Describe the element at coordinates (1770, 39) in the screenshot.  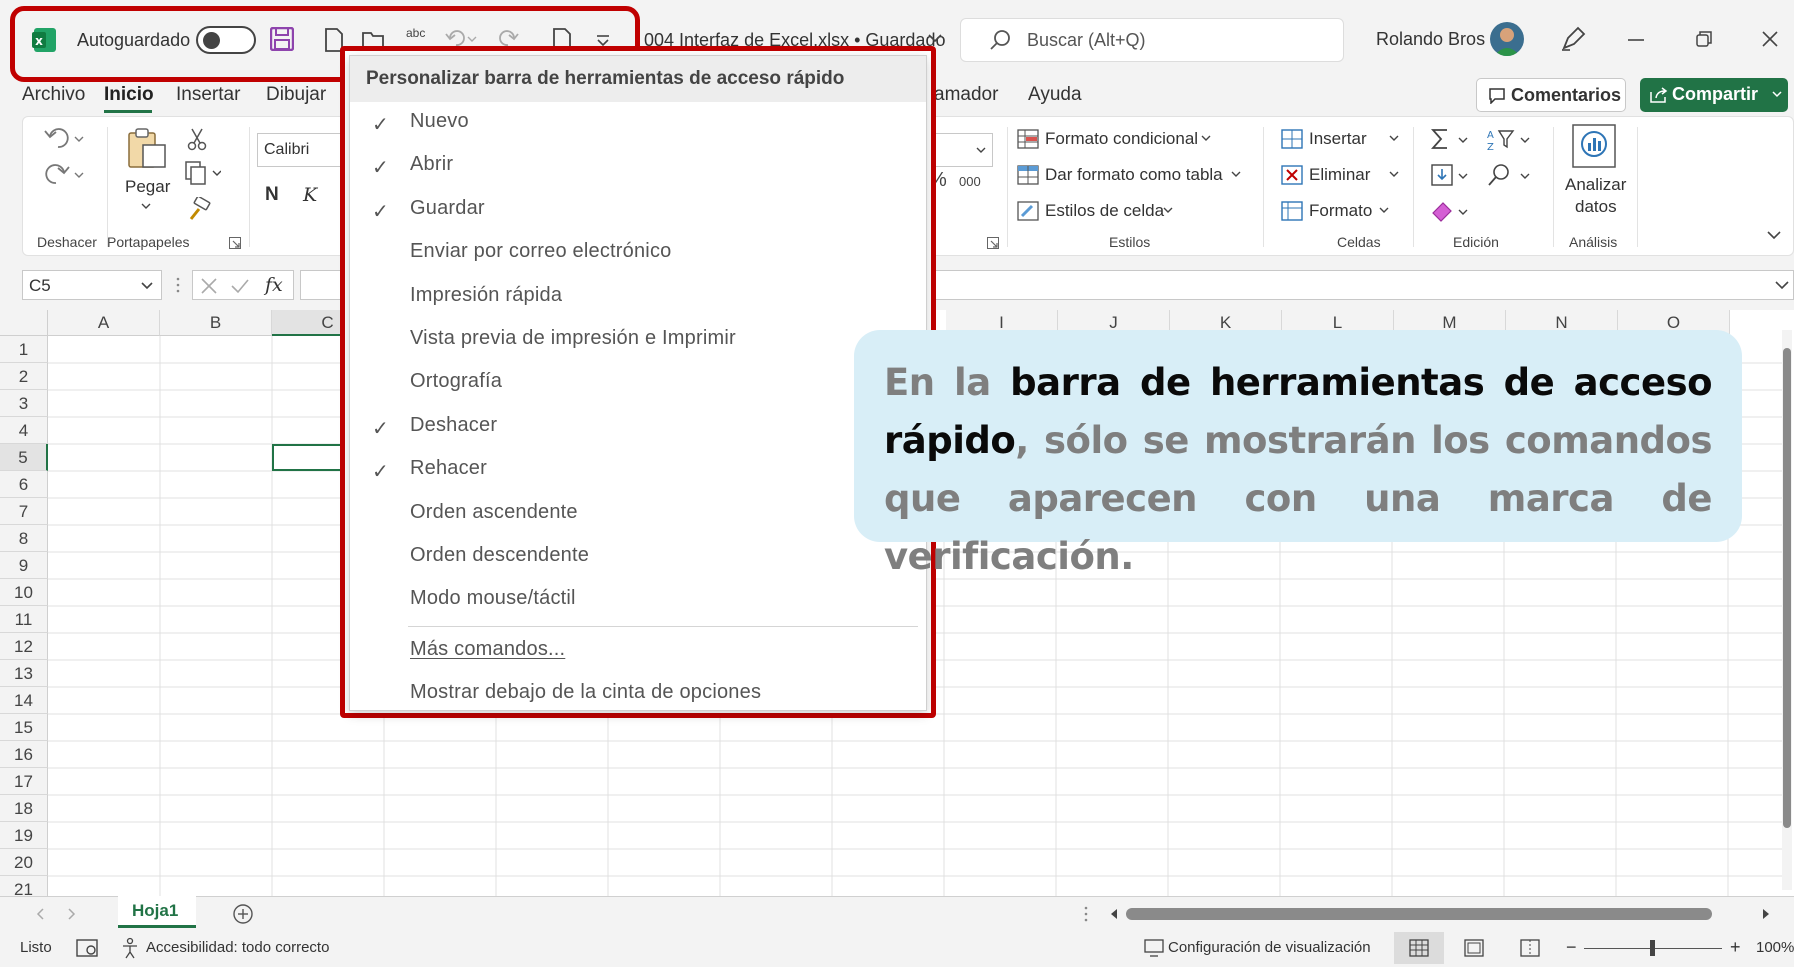
I see `close-icon` at that location.